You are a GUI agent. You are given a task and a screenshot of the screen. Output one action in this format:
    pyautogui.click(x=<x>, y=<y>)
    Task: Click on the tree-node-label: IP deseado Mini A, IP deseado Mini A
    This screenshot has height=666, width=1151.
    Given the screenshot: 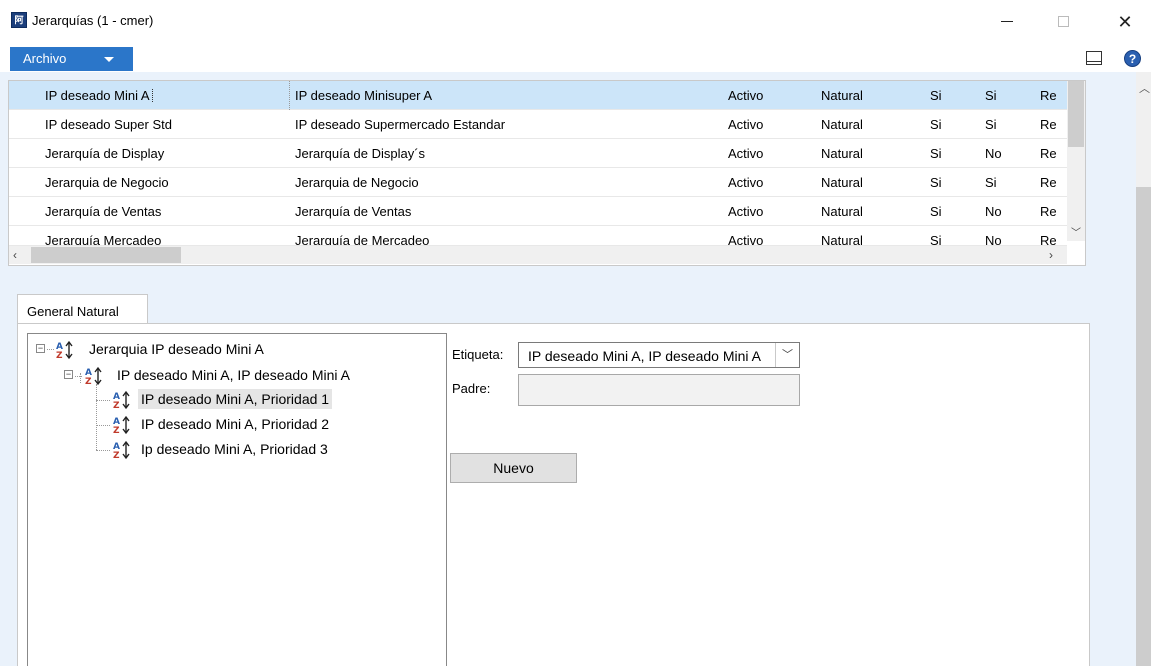 What is the action you would take?
    pyautogui.click(x=233, y=375)
    